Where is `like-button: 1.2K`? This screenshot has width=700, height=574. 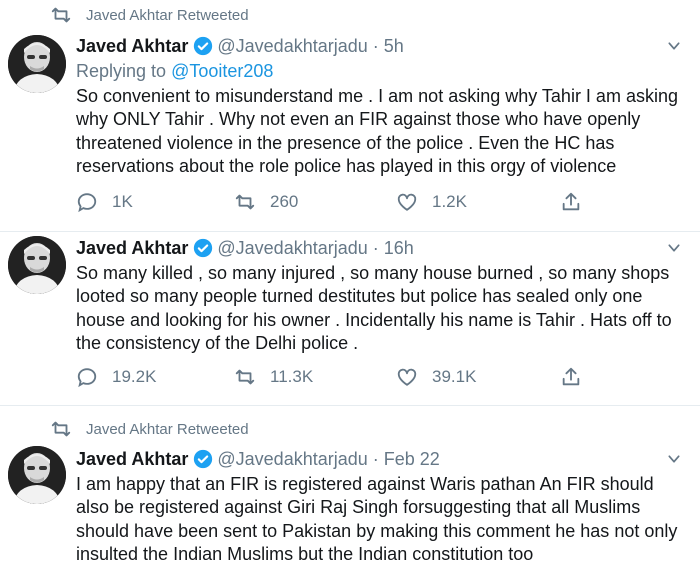
like-button: 1.2K is located at coordinates (478, 202).